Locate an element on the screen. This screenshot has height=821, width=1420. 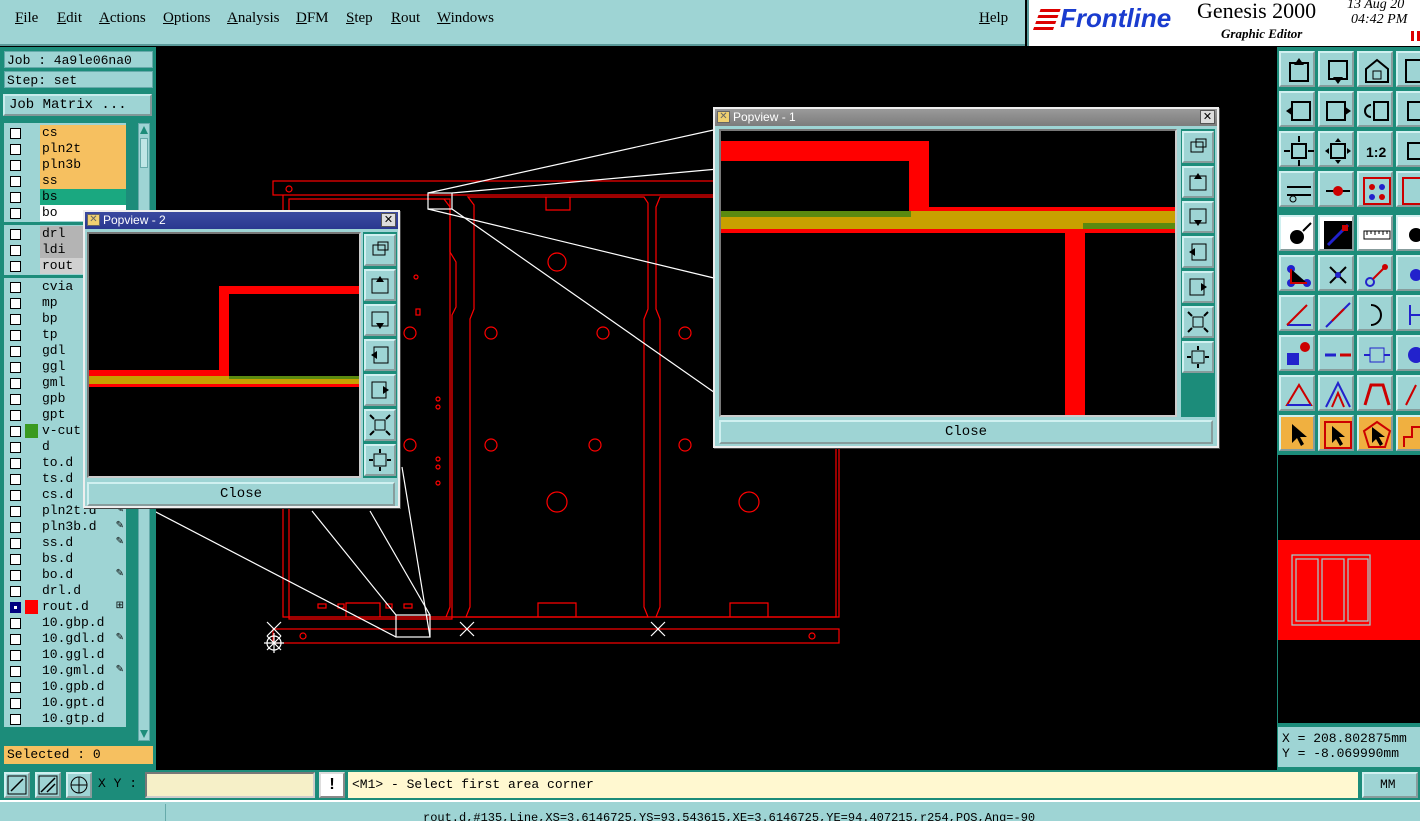
scroll-up-icon is located at coordinates (144, 130).